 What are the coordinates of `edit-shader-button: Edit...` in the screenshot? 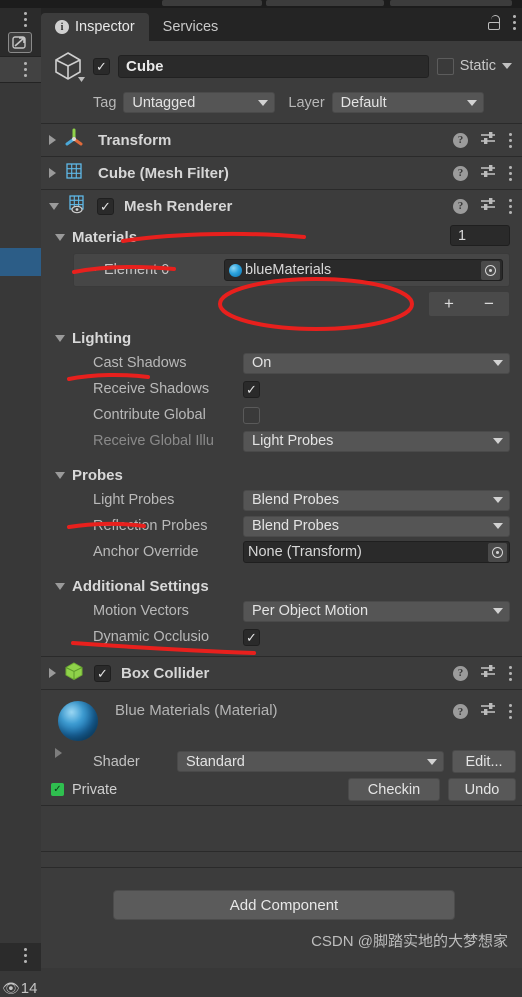 It's located at (484, 761).